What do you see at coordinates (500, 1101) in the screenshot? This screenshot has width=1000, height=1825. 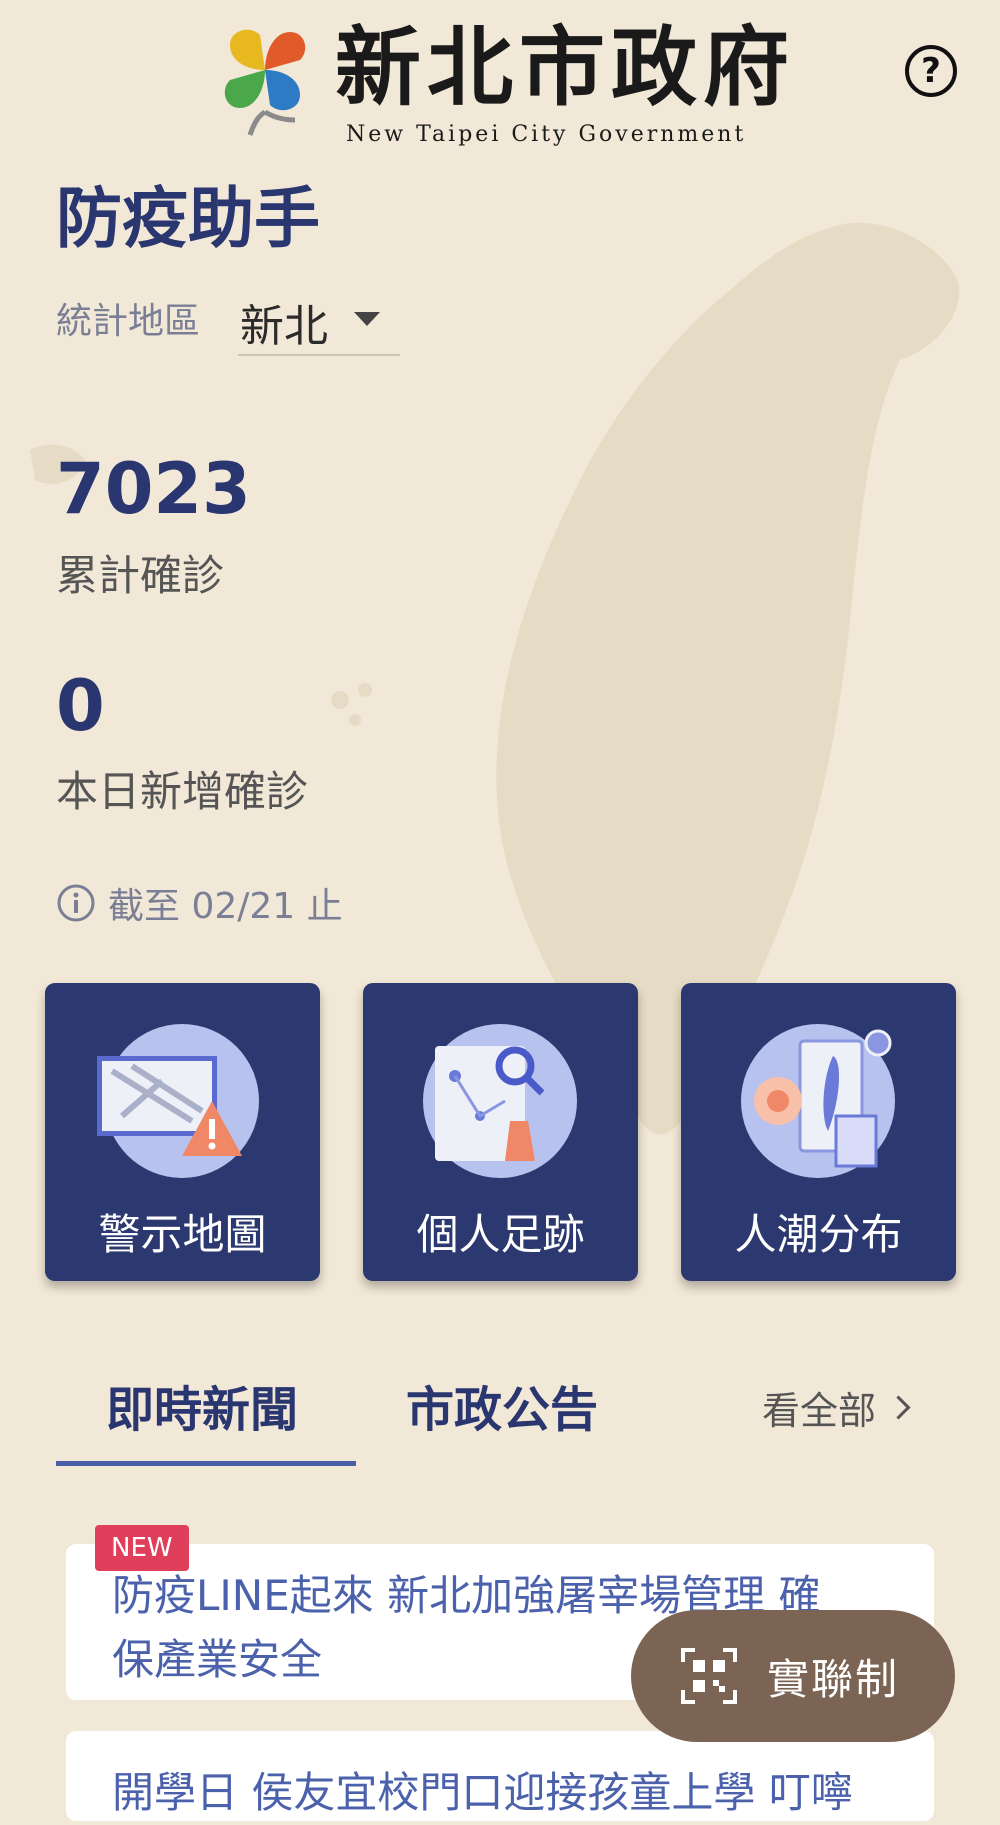 I see `footprint-icon` at bounding box center [500, 1101].